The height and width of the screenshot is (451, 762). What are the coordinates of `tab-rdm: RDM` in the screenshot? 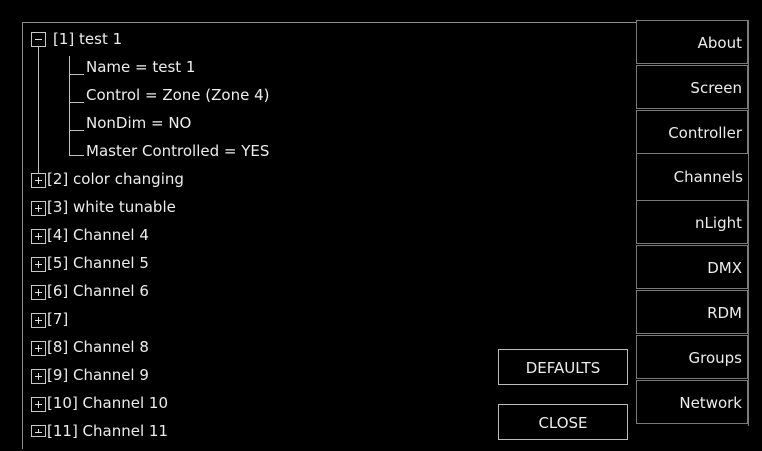 It's located at (692, 312).